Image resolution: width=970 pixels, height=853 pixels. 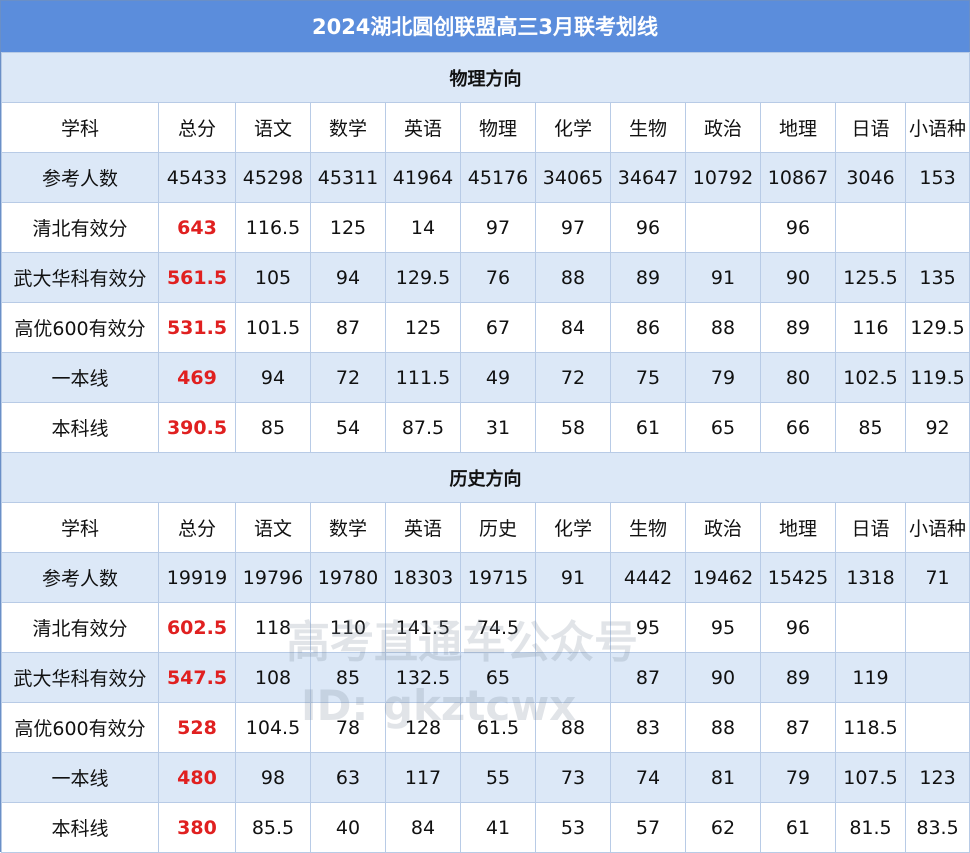 What do you see at coordinates (197, 127) in the screenshot?
I see `column-header: 总分` at bounding box center [197, 127].